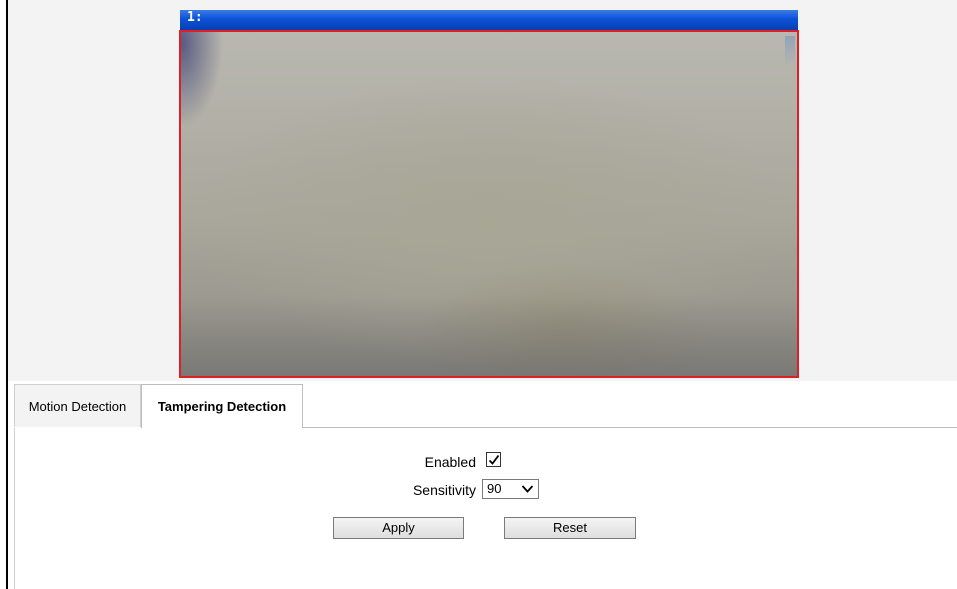  Describe the element at coordinates (790, 51) in the screenshot. I see `camera-glint` at that location.